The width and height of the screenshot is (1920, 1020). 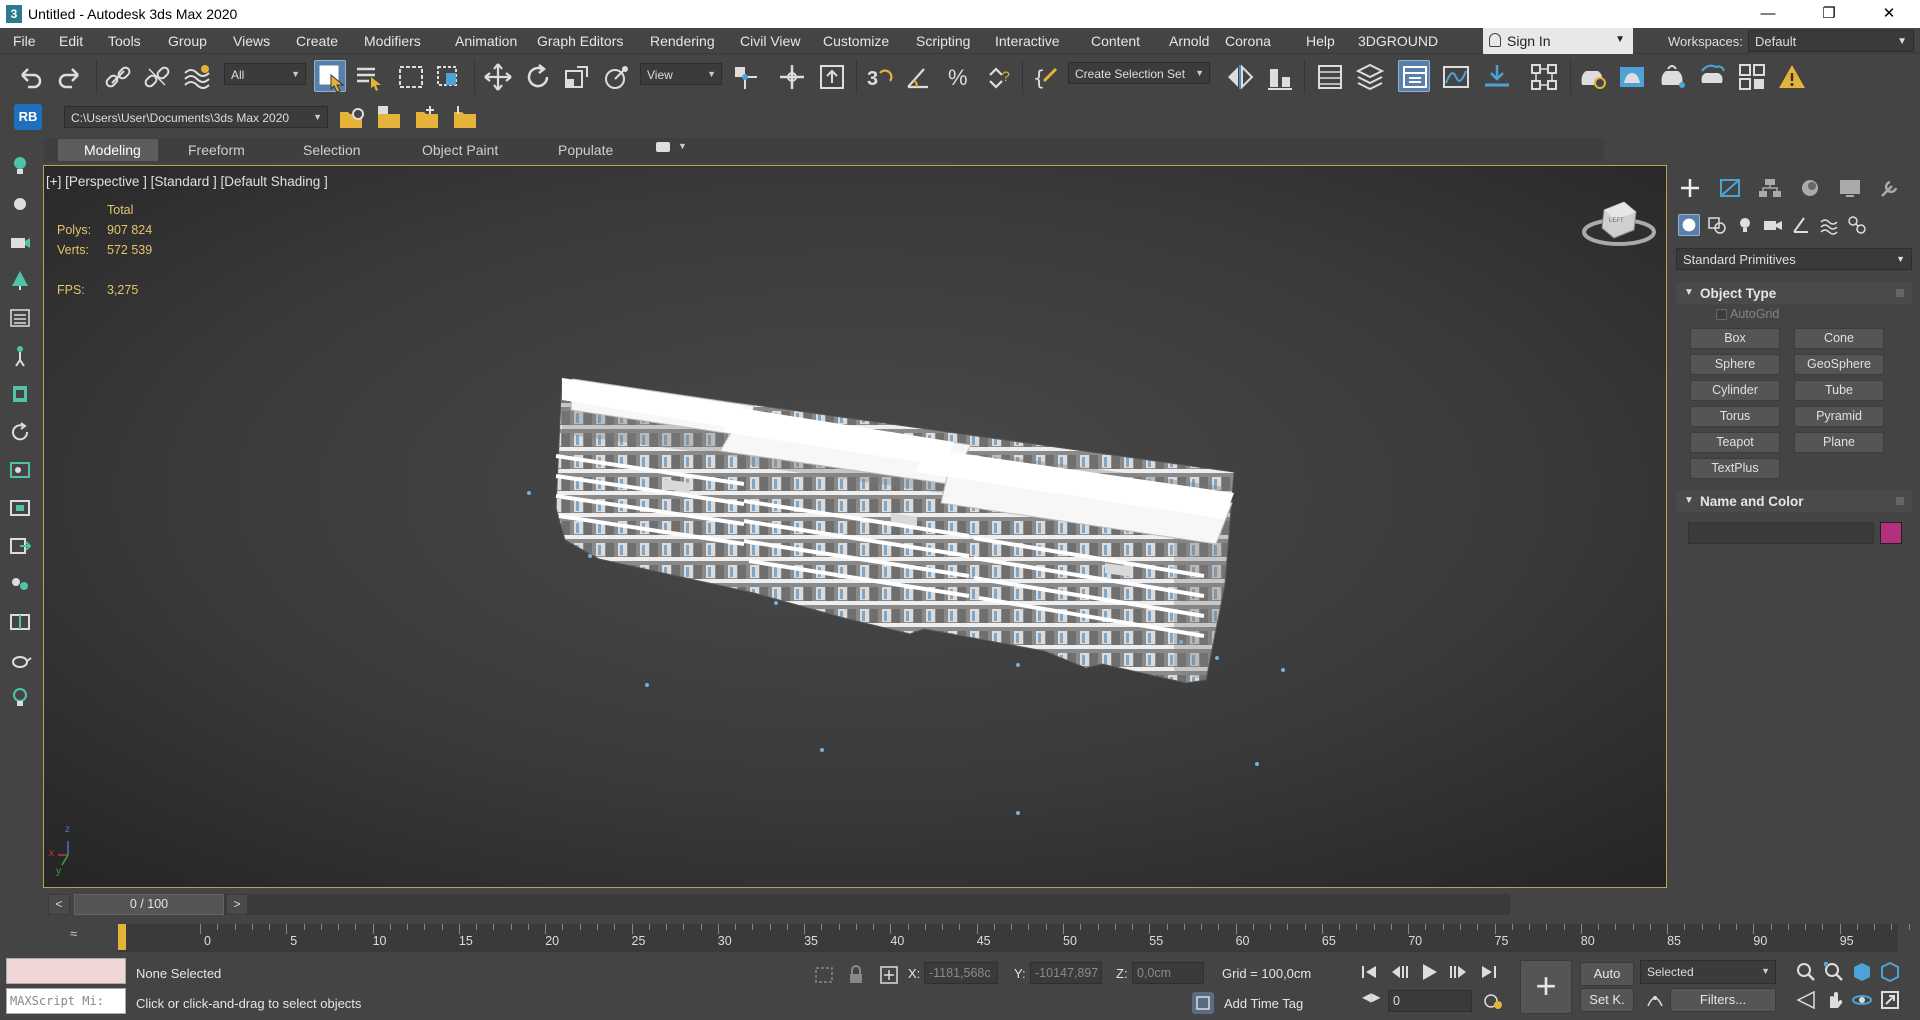 What do you see at coordinates (681, 74) in the screenshot?
I see `reference-coordinate-dropdown: View ▼` at bounding box center [681, 74].